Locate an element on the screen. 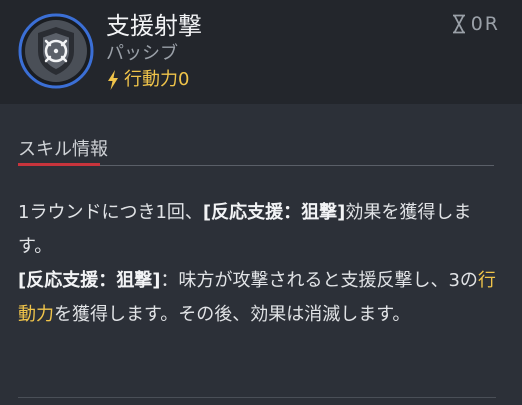 The height and width of the screenshot is (405, 522). action-power-cost: 行動力0 is located at coordinates (147, 80).